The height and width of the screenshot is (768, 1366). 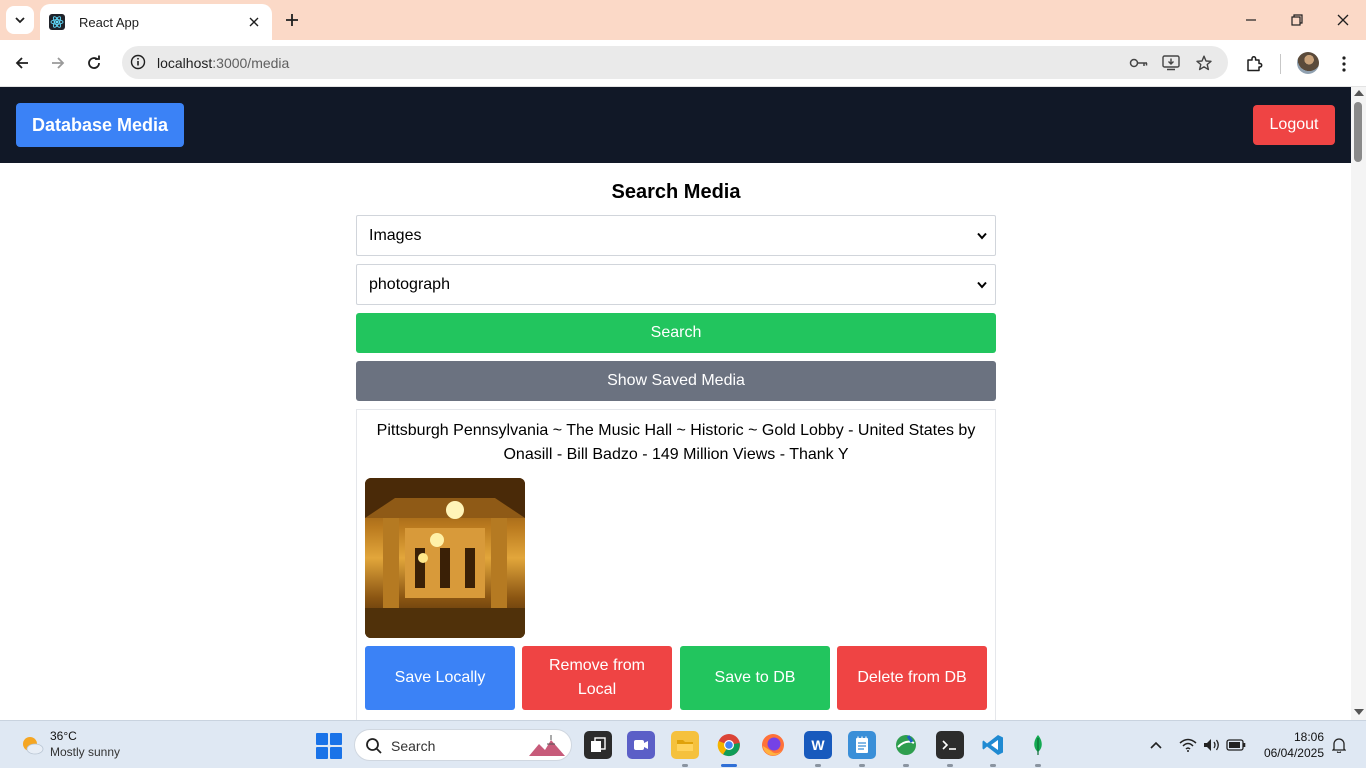 What do you see at coordinates (1204, 63) in the screenshot?
I see `bookmark-star-icon` at bounding box center [1204, 63].